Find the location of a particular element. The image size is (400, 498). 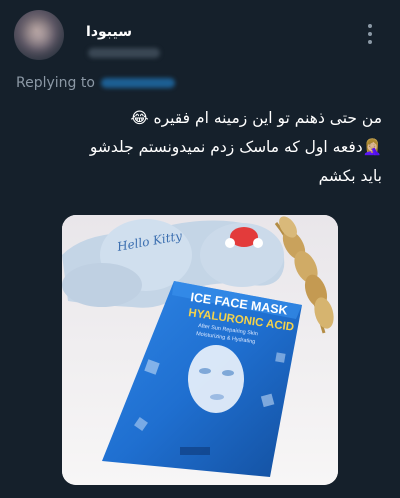

tweet-header: سیبودا is located at coordinates (200, 35).